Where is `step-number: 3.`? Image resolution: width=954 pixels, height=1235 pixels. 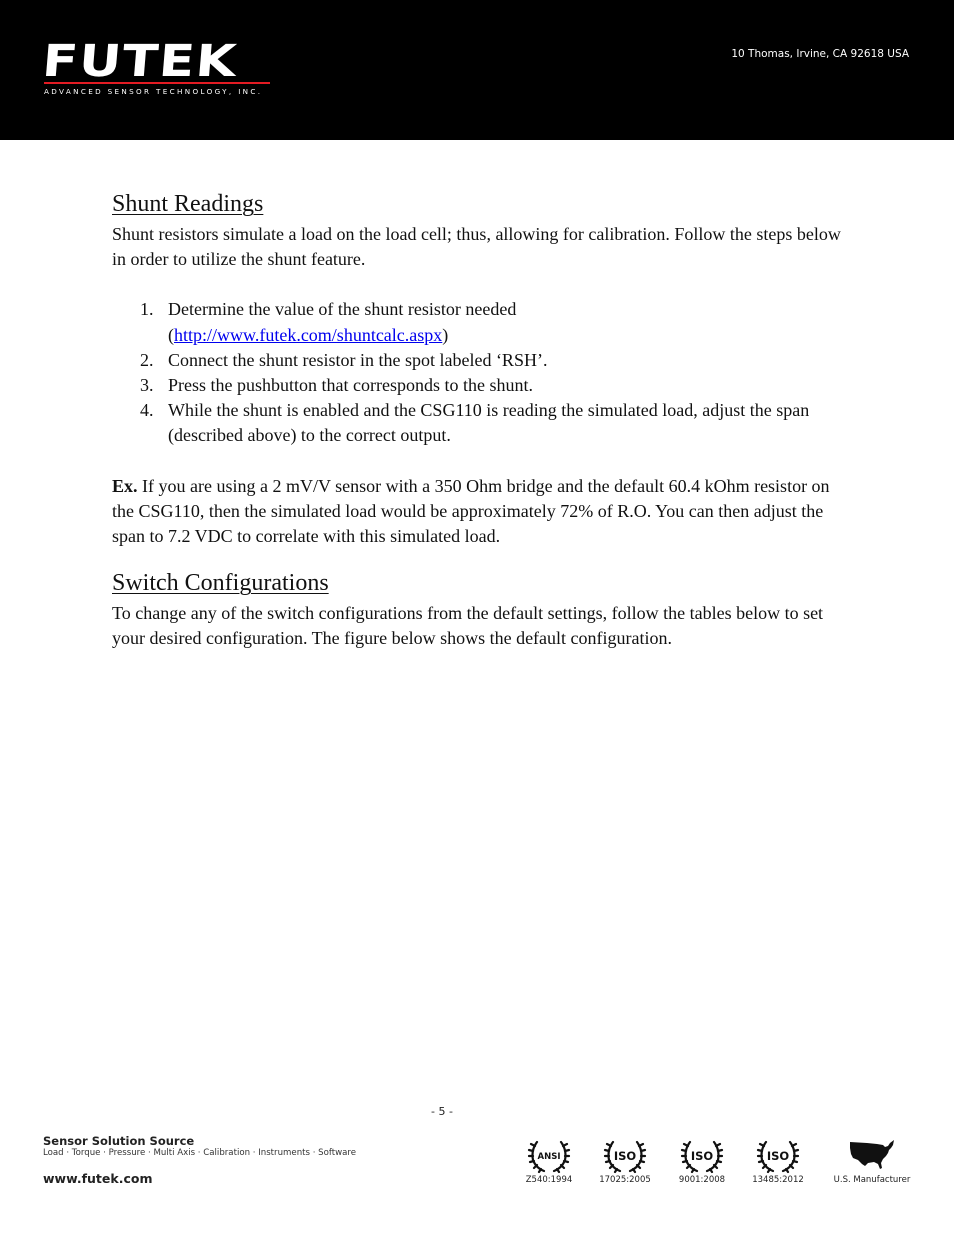
step-number: 3. is located at coordinates (147, 385).